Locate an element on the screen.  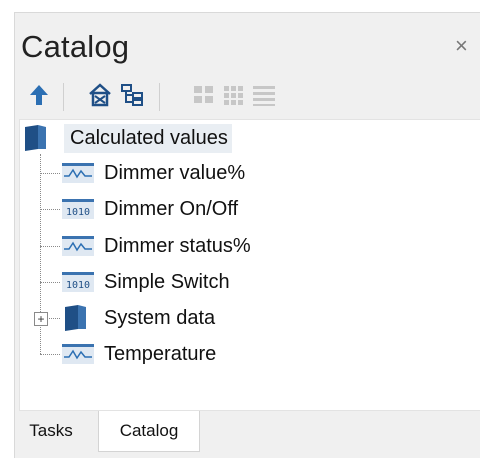
panel-tabs: Tasks Catalog is located at coordinates (247, 434).